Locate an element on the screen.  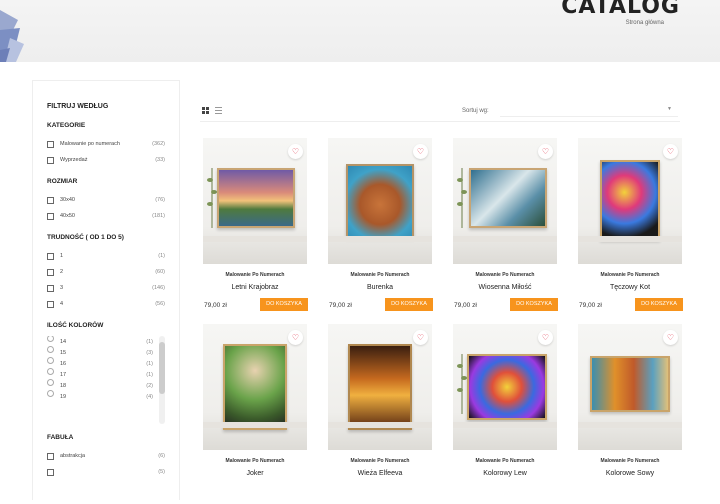
painting-colorful-lion is located at coordinates (507, 387).